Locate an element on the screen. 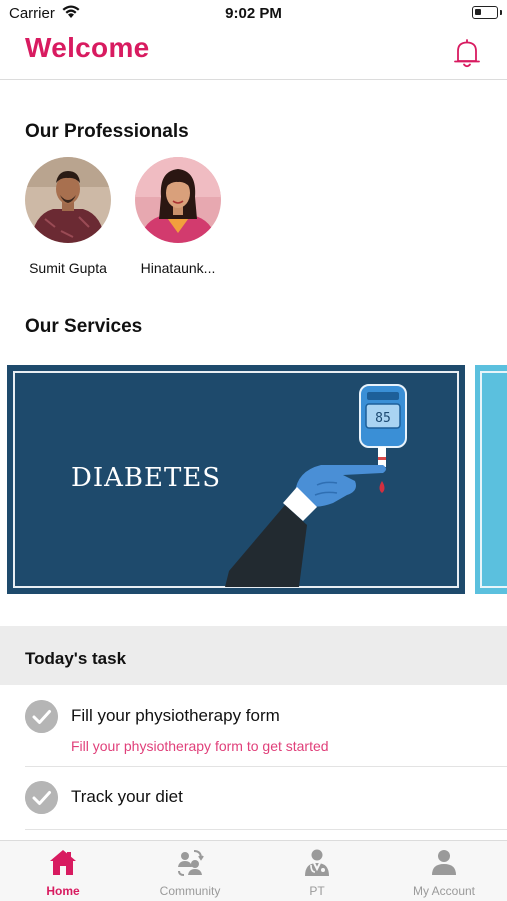  tab-label: PT is located at coordinates (317, 891).